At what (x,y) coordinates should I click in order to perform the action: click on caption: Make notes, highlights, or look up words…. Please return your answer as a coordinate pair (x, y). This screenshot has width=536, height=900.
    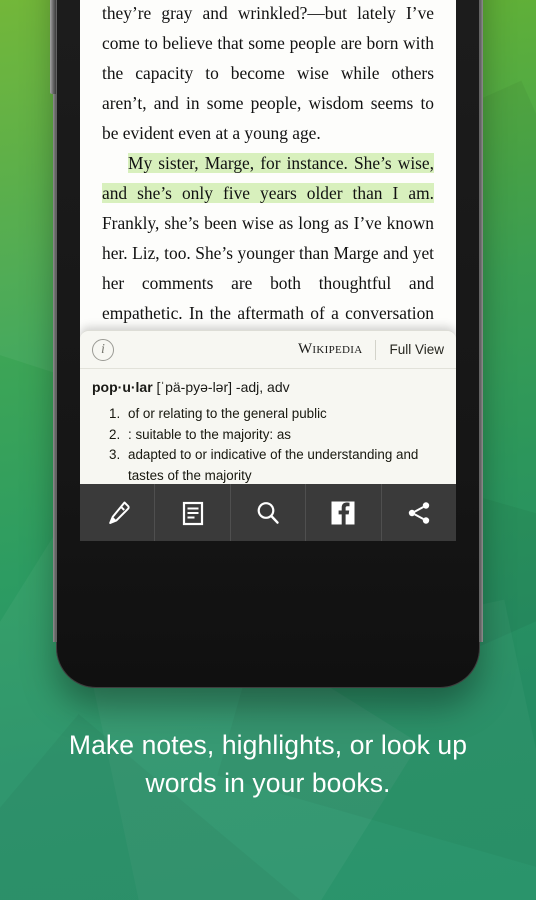
    Looking at the image, I should click on (268, 764).